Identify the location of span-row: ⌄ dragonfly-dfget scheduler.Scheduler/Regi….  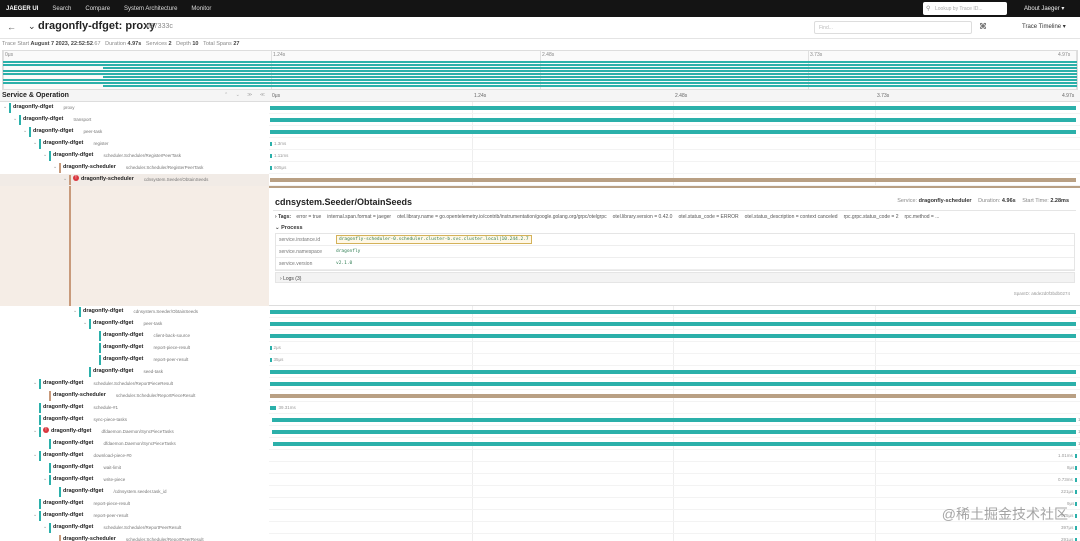
(540, 156).